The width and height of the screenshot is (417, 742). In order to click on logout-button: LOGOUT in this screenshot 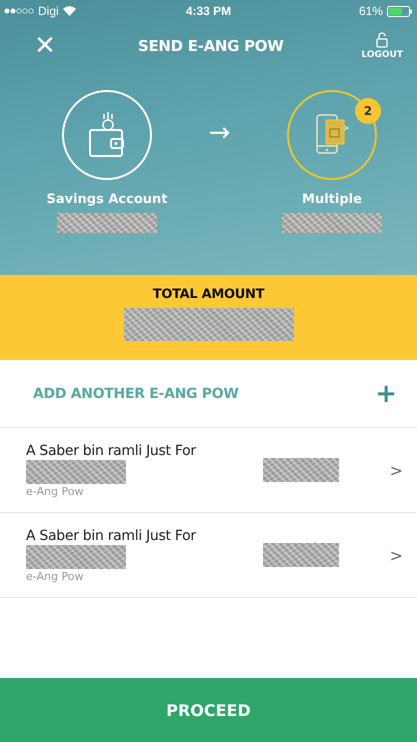, I will do `click(382, 46)`.